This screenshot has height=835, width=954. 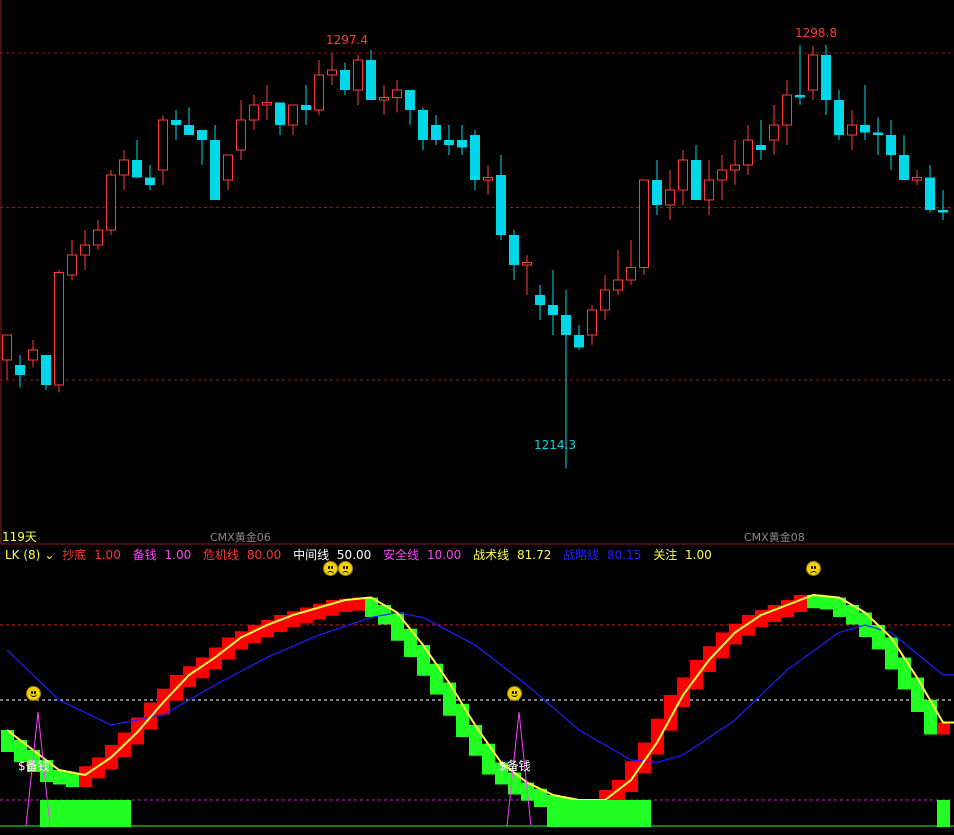 I want to click on high-annotation-2: 1298.8, so click(x=816, y=33).